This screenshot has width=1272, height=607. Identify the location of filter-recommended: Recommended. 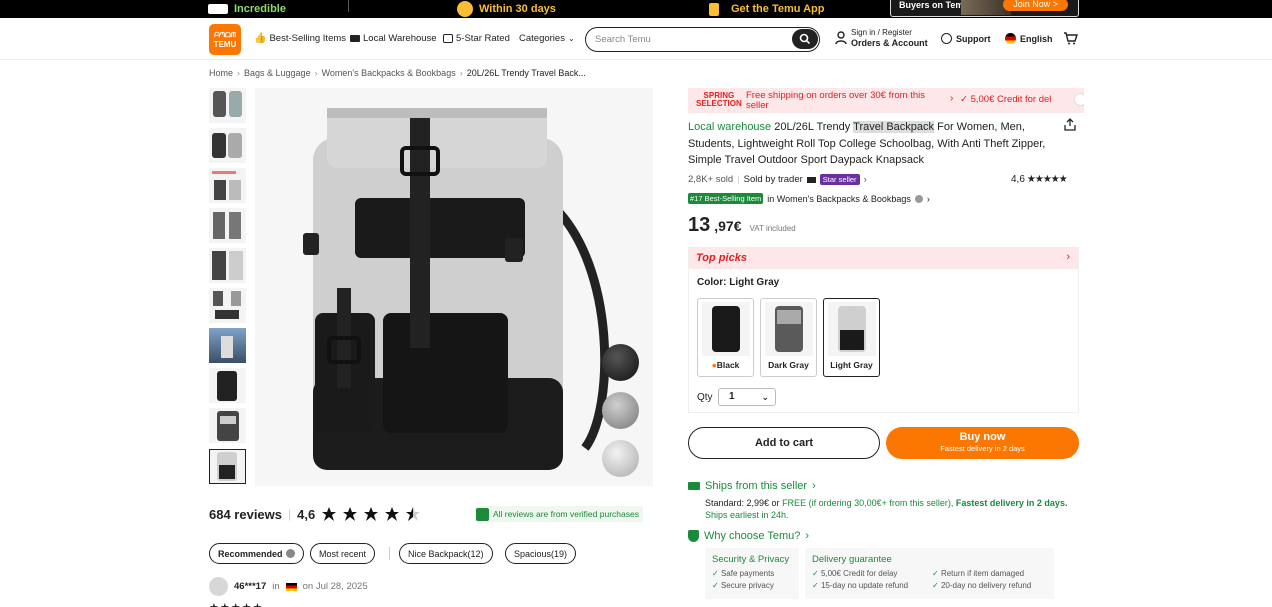
(256, 553).